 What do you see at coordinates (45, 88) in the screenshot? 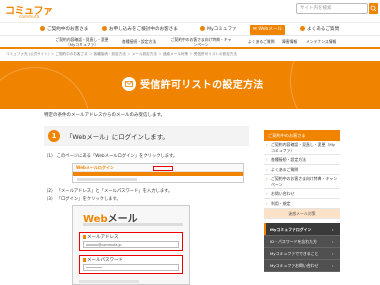
I see `decor-circle-left` at bounding box center [45, 88].